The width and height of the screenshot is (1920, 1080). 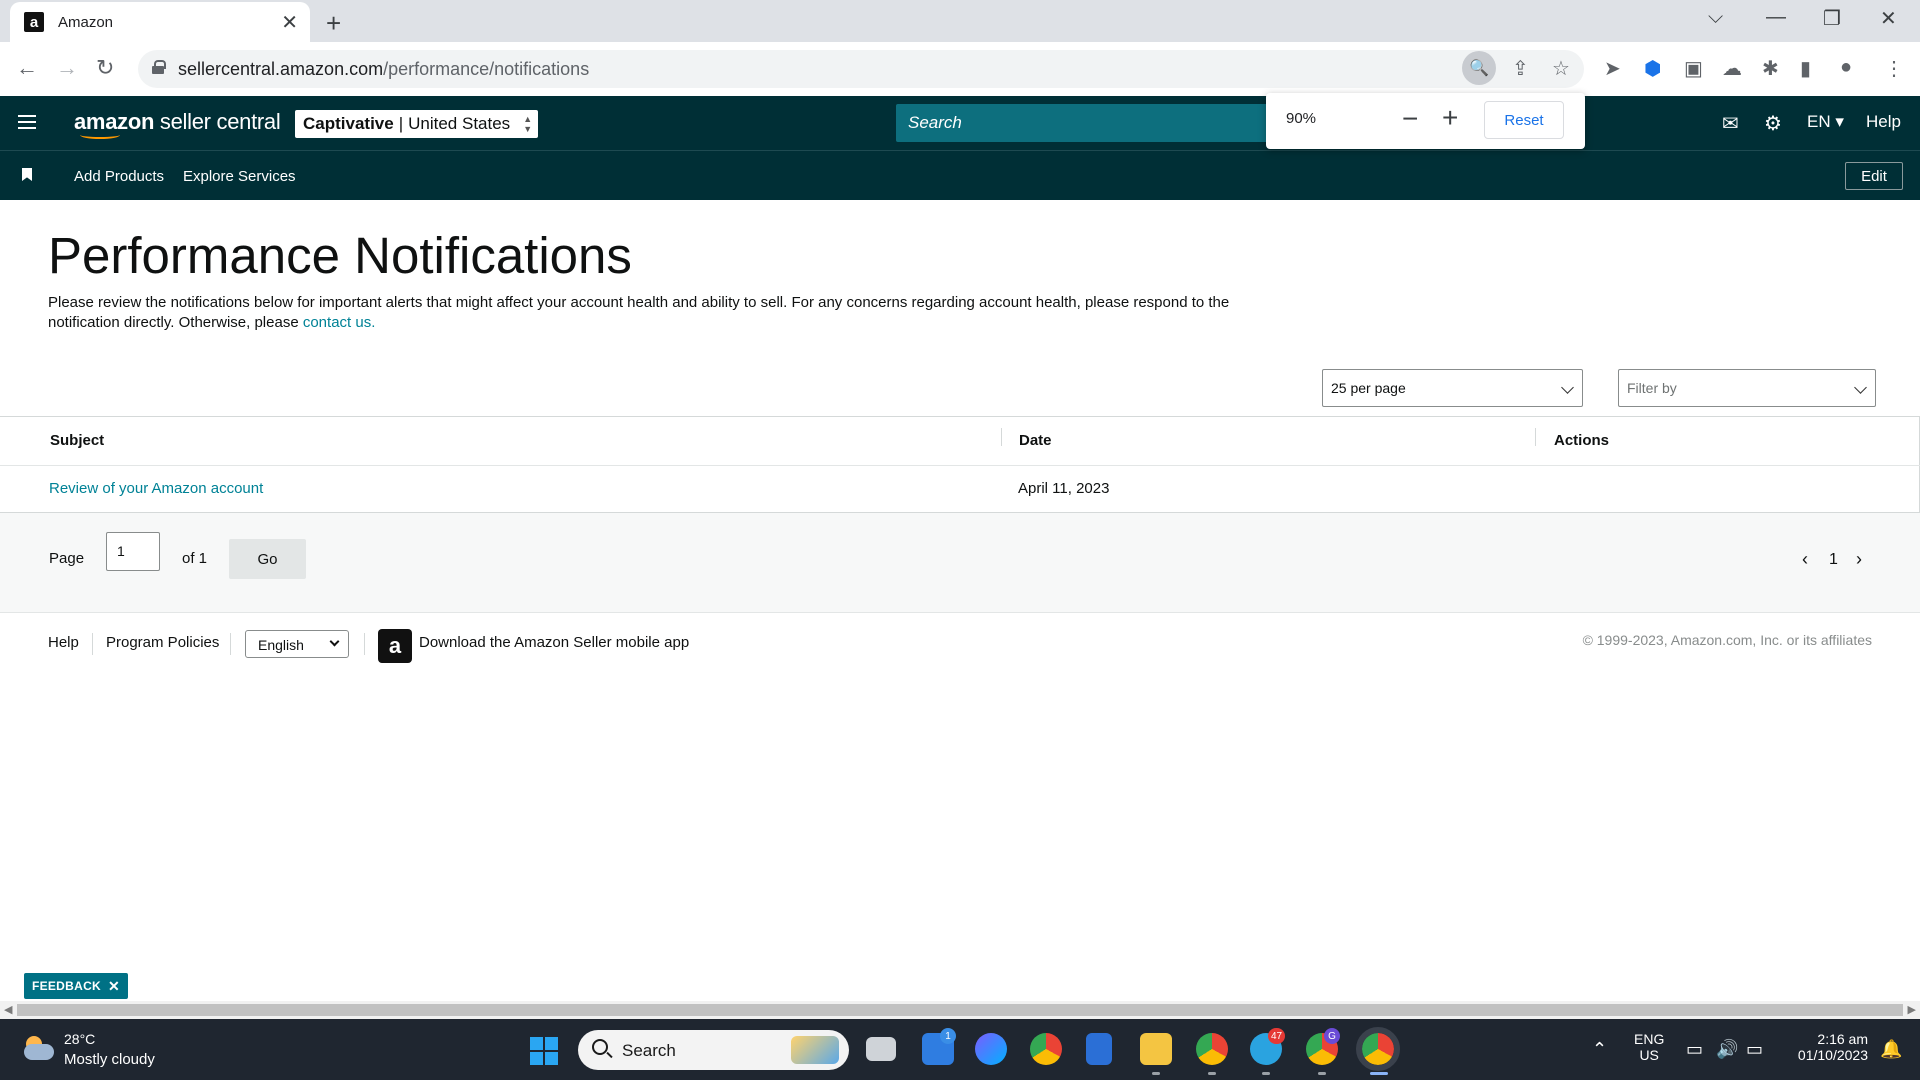 What do you see at coordinates (27, 68) in the screenshot?
I see `back-button: ←` at bounding box center [27, 68].